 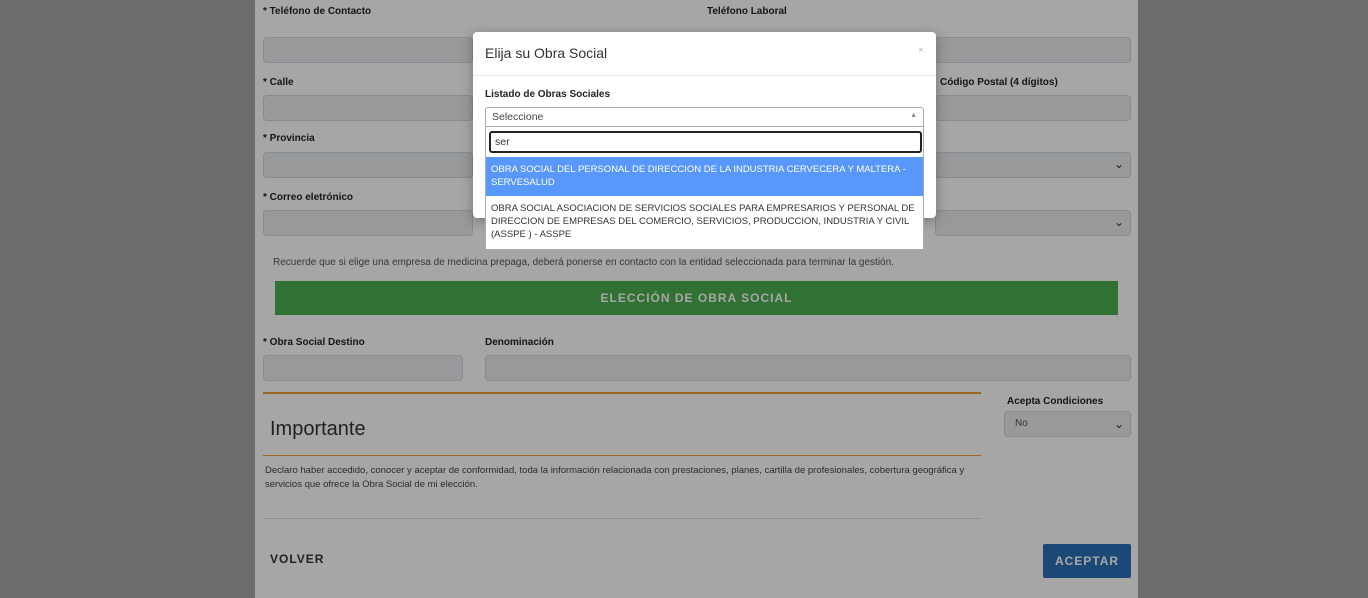 I want to click on close-icon: ×, so click(x=921, y=50).